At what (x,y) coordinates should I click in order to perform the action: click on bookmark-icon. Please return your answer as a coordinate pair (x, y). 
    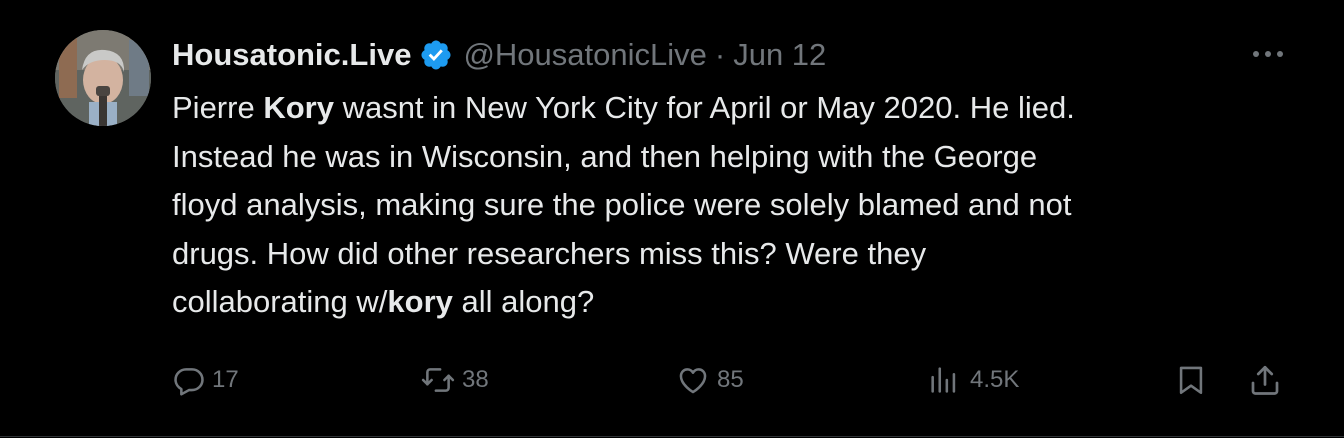
    Looking at the image, I should click on (1191, 380).